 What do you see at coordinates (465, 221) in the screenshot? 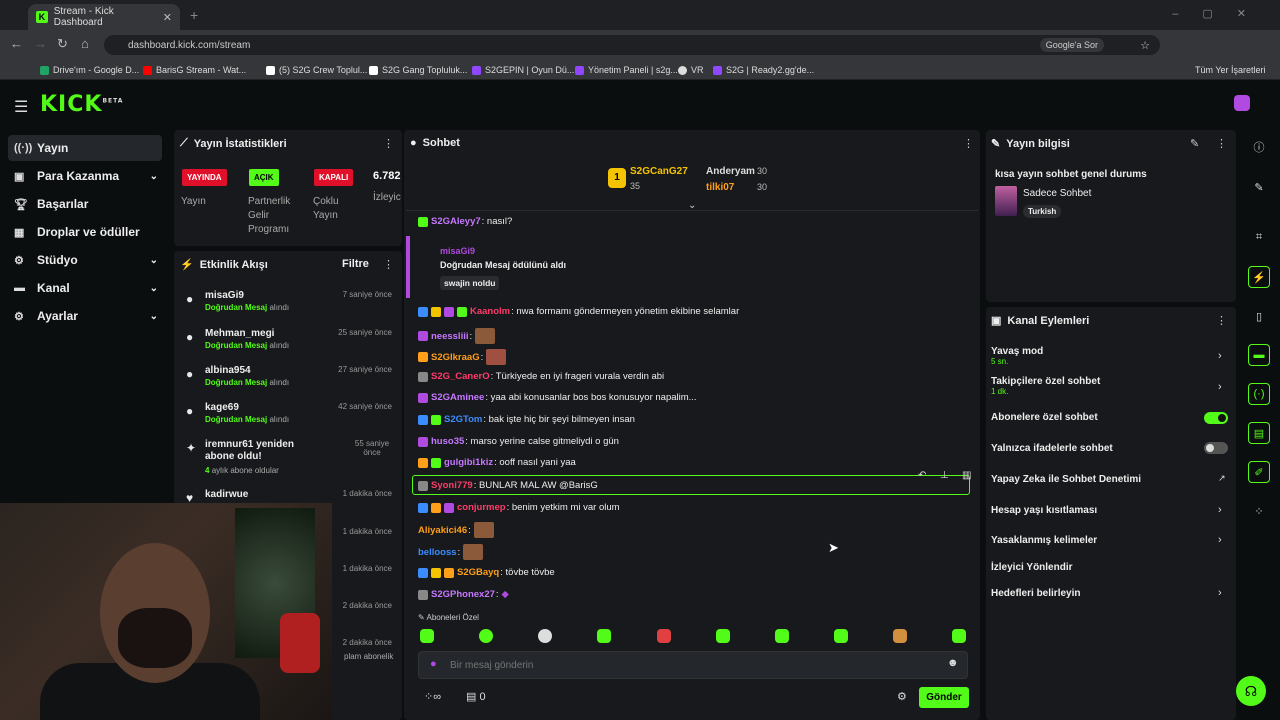
I see `chat-message: S2GAleyy7: nasıl?` at bounding box center [465, 221].